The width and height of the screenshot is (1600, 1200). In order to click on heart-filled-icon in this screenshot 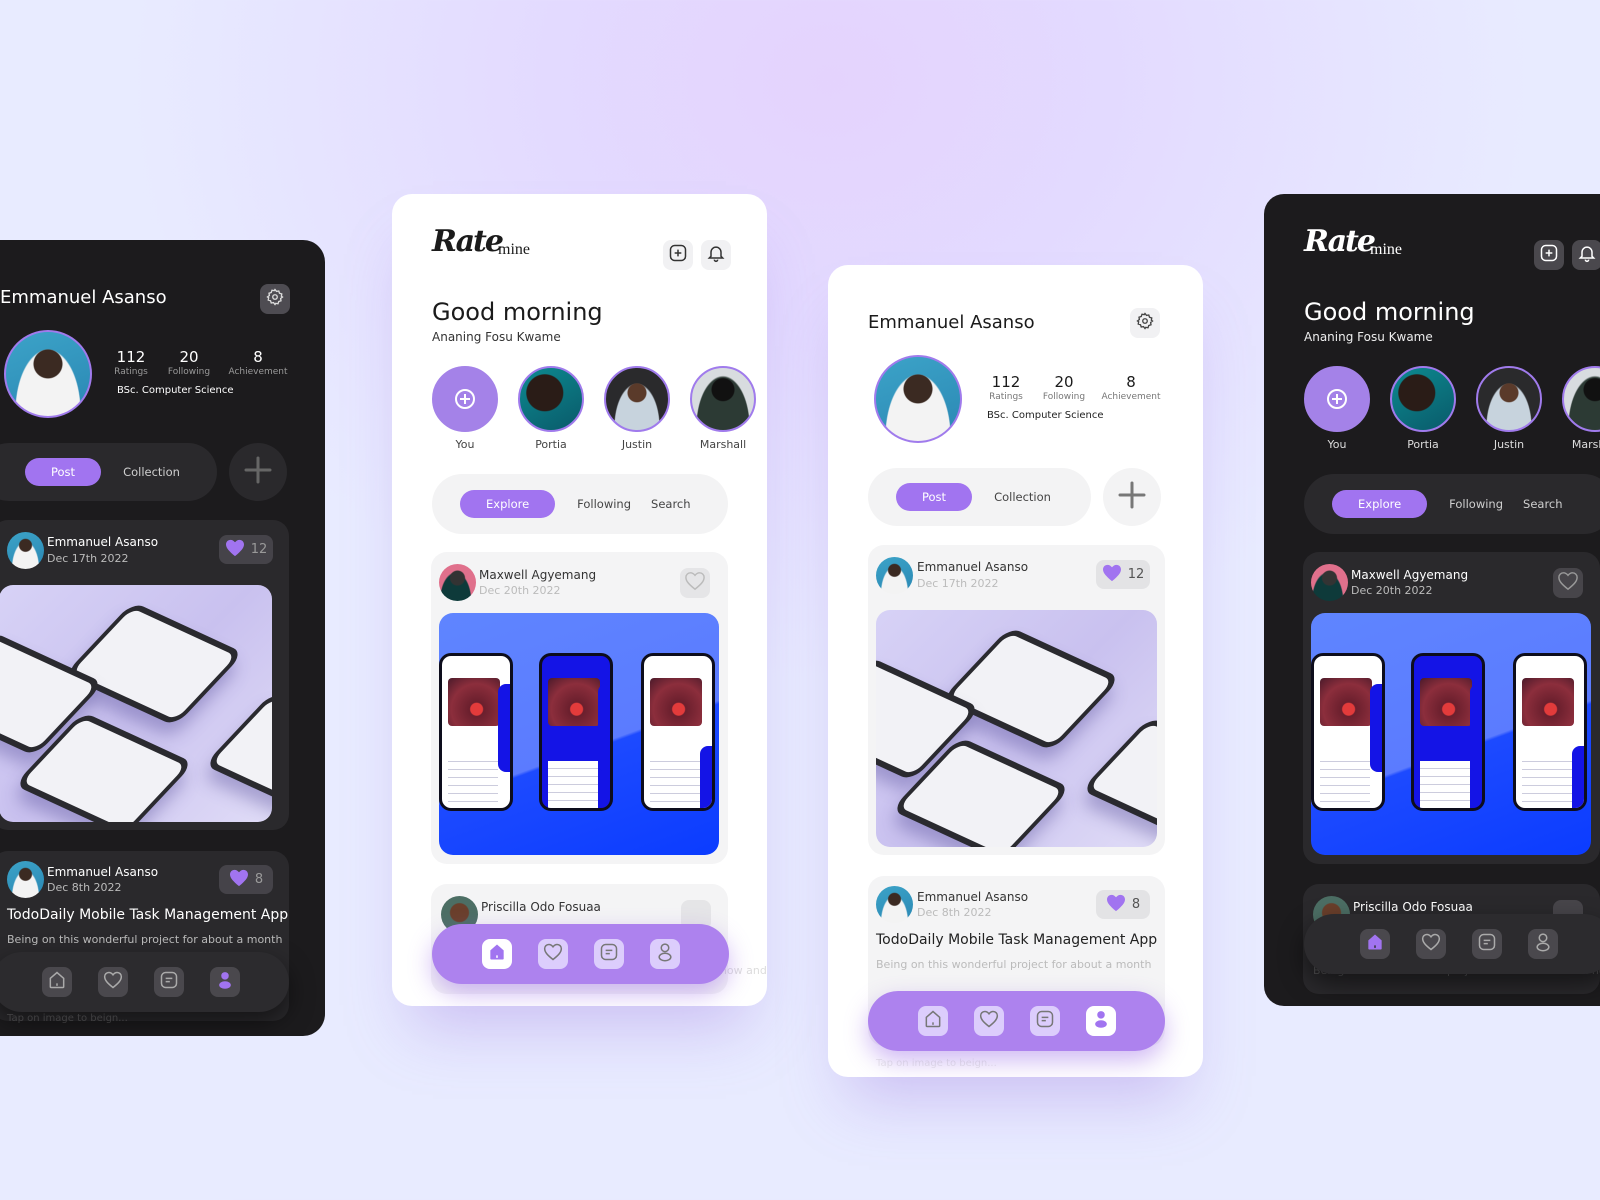, I will do `click(1116, 905)`.